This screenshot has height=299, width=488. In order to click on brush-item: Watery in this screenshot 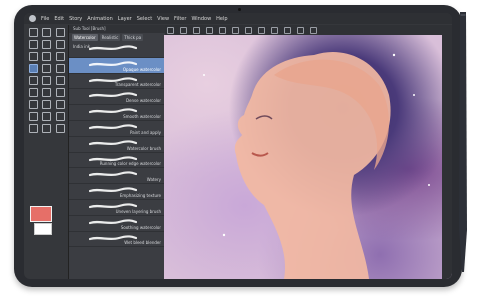, I will do `click(117, 176)`.